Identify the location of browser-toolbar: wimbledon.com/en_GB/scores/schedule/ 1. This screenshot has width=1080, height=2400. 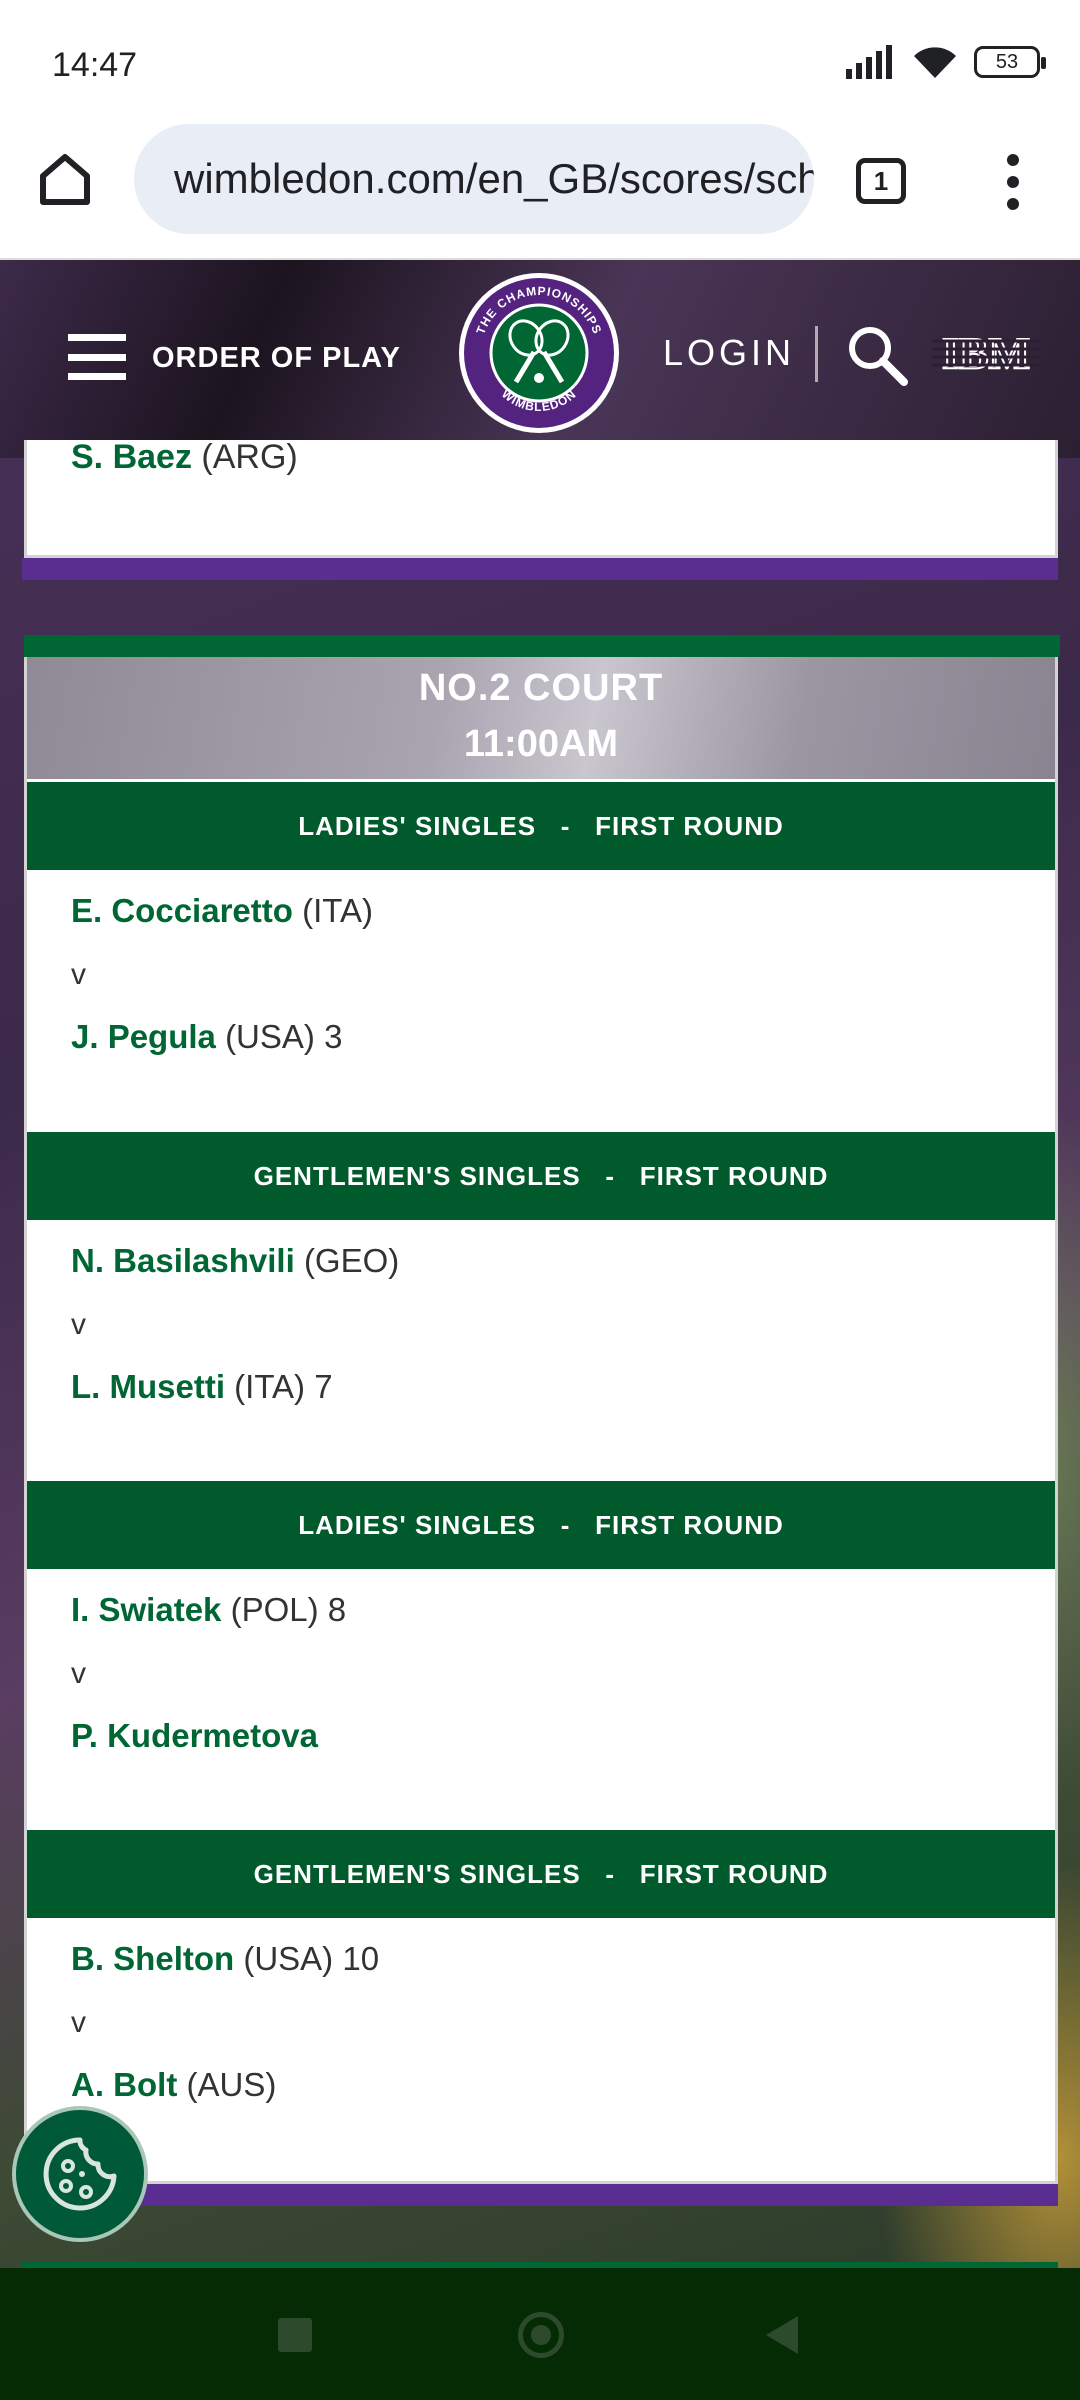
(540, 190).